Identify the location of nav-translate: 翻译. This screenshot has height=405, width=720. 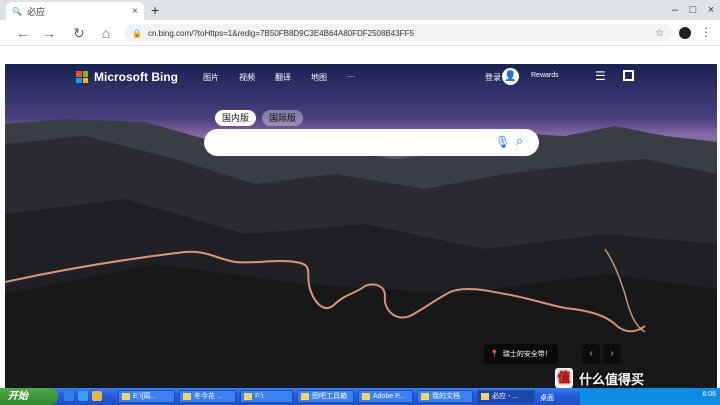
(283, 77).